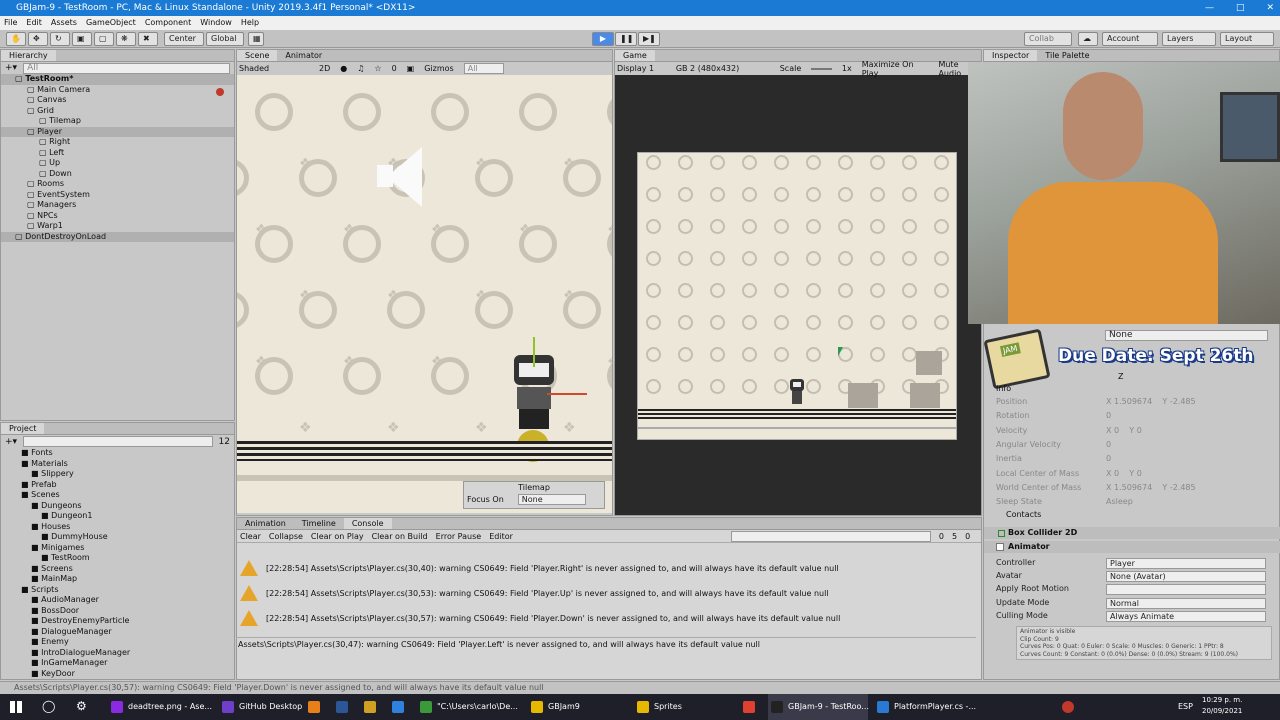 This screenshot has width=1280, height=720. What do you see at coordinates (797, 296) in the screenshot?
I see `game-viewport` at bounding box center [797, 296].